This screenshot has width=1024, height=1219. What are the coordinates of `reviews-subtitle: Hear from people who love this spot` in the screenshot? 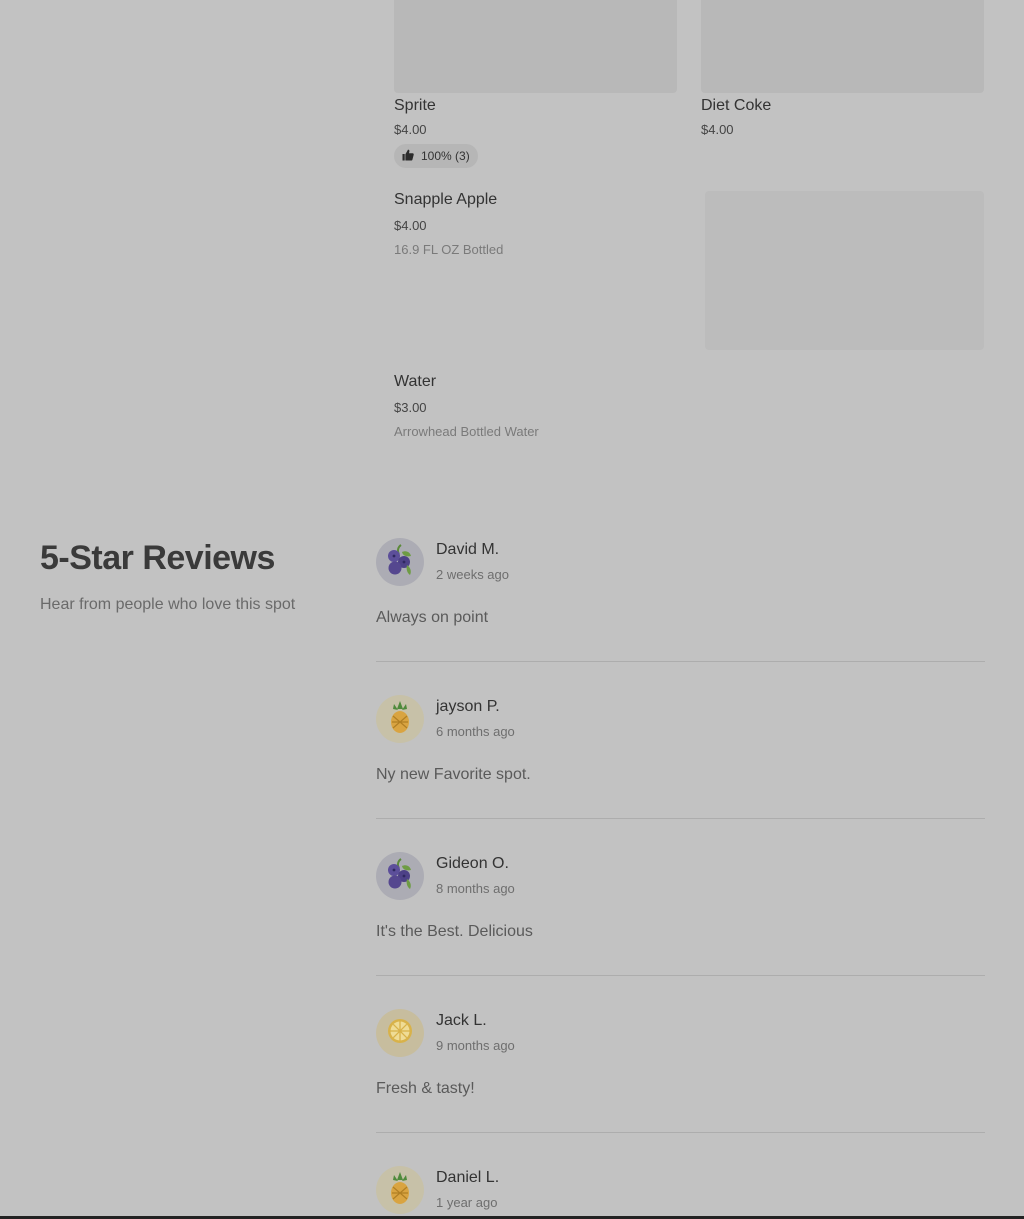 It's located at (168, 604).